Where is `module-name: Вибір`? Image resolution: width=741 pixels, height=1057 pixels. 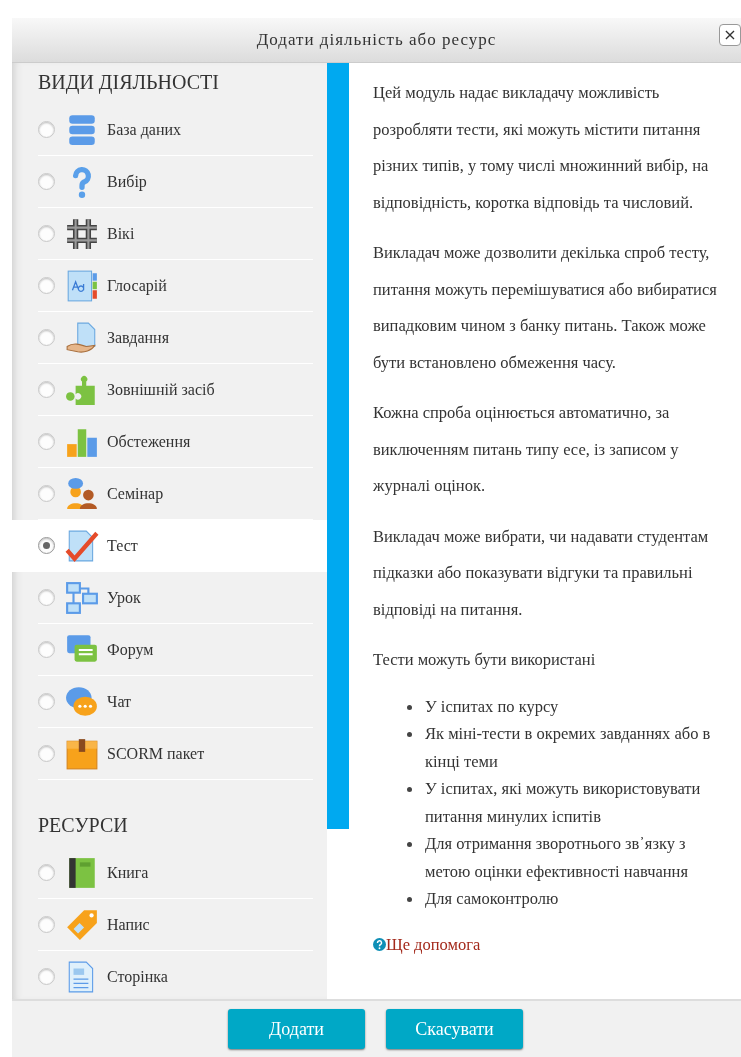 module-name: Вибір is located at coordinates (127, 181).